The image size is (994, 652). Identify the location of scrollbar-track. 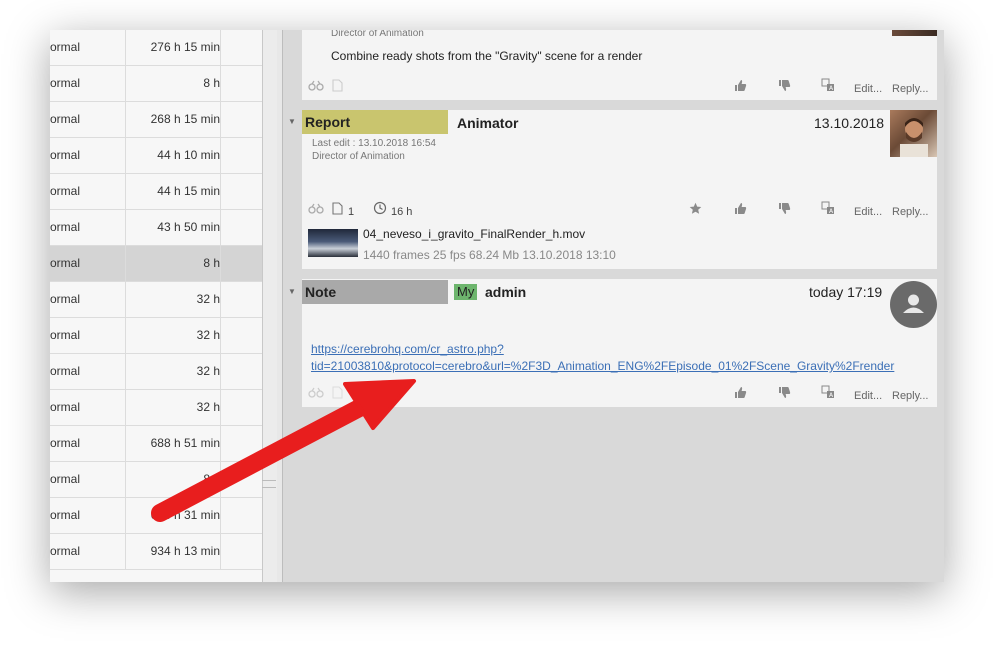
(270, 306).